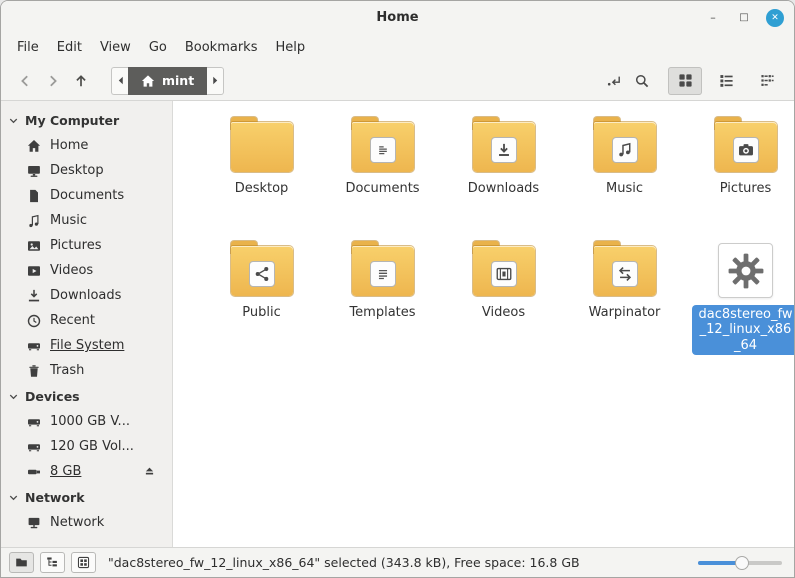  I want to click on file-item-music: Music, so click(624, 179).